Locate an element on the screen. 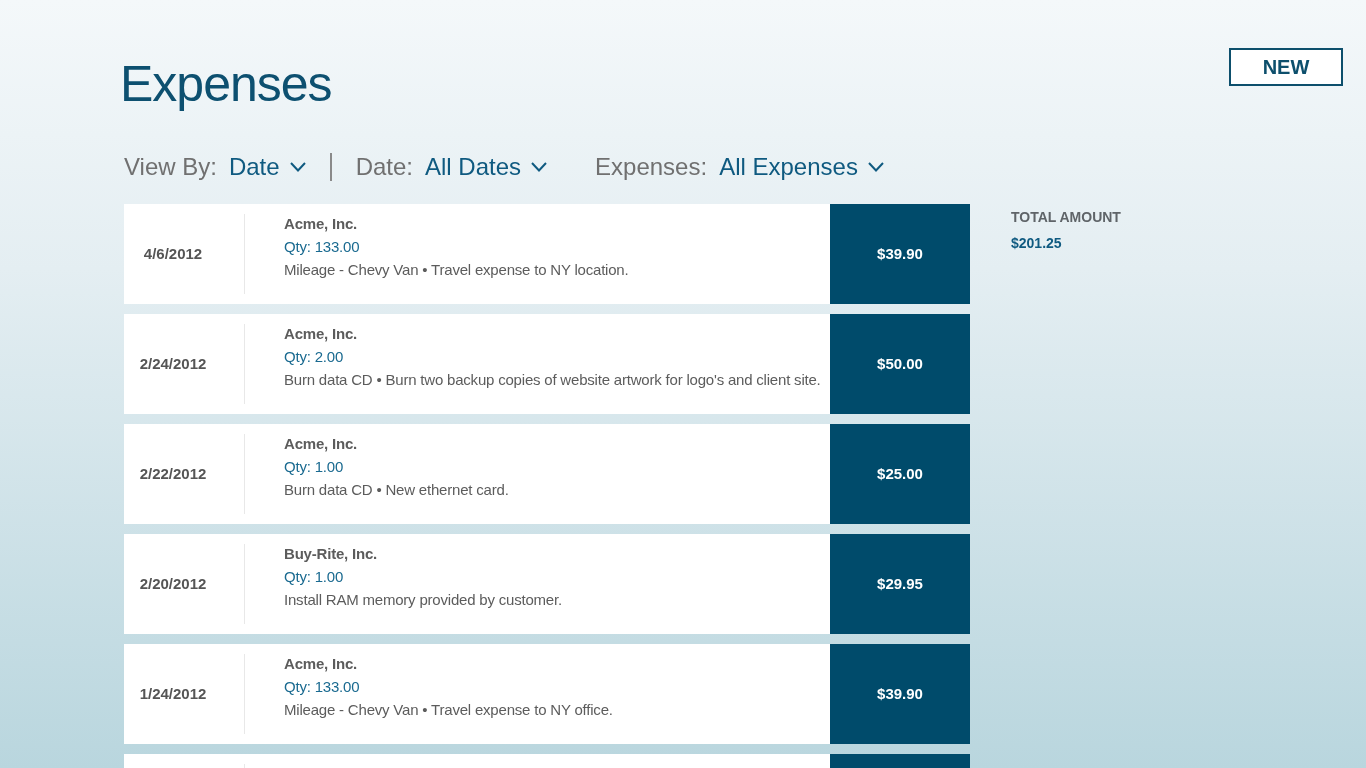  filter-label: View By: is located at coordinates (170, 167).